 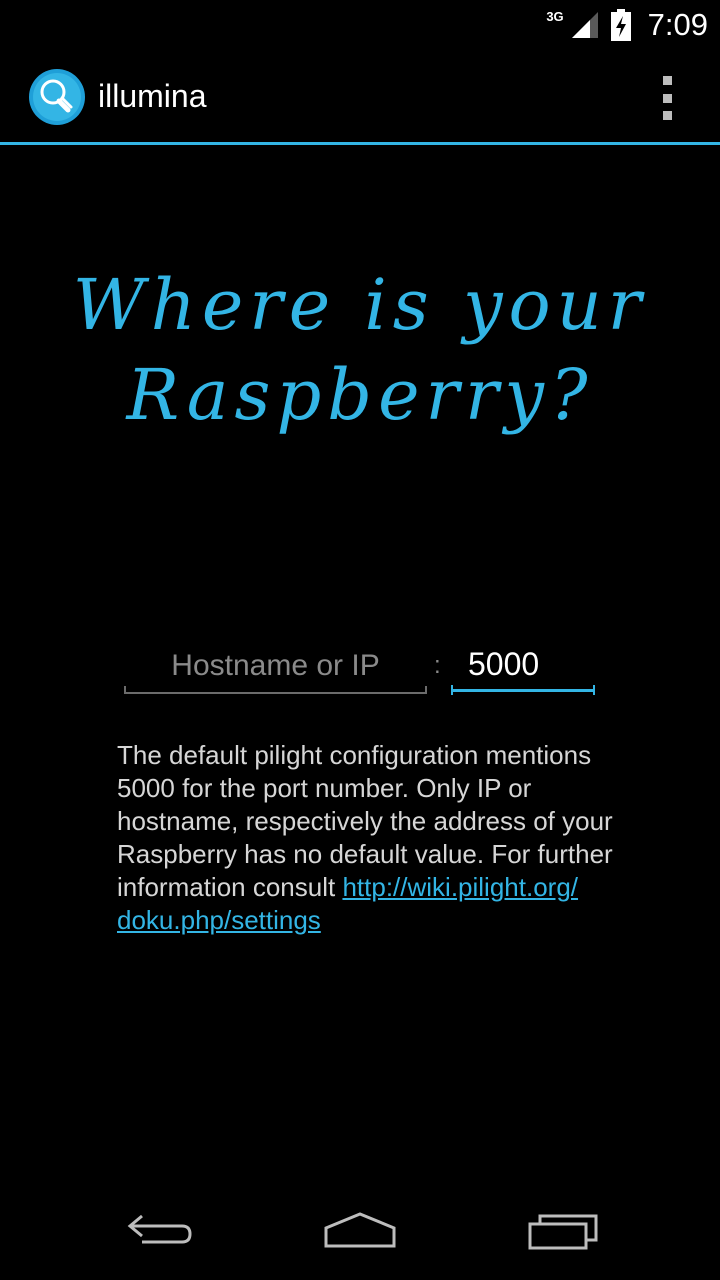 What do you see at coordinates (584, 25) in the screenshot?
I see `signal-icon` at bounding box center [584, 25].